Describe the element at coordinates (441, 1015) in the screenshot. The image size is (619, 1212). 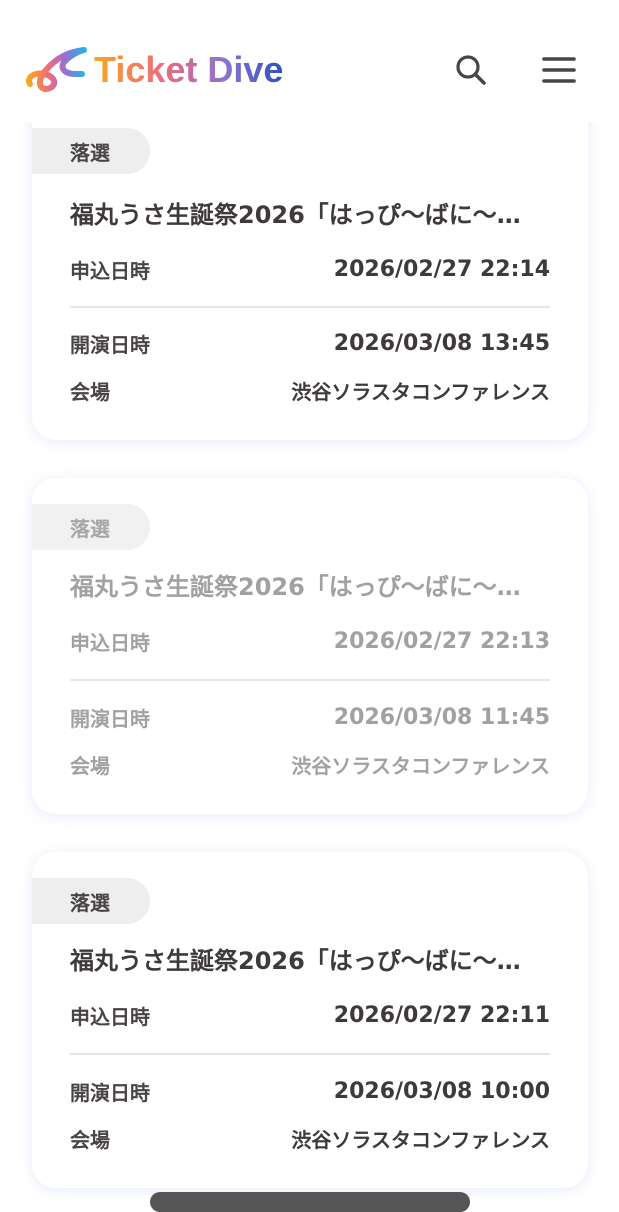
I see `applied-datetime-value: 2026/02/27 22:11` at that location.